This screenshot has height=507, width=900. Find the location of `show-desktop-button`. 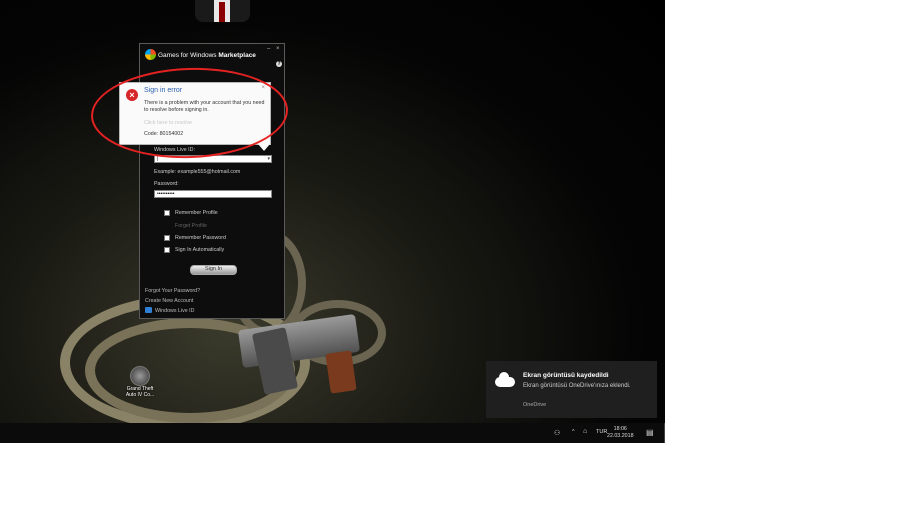

show-desktop-button is located at coordinates (664, 433).